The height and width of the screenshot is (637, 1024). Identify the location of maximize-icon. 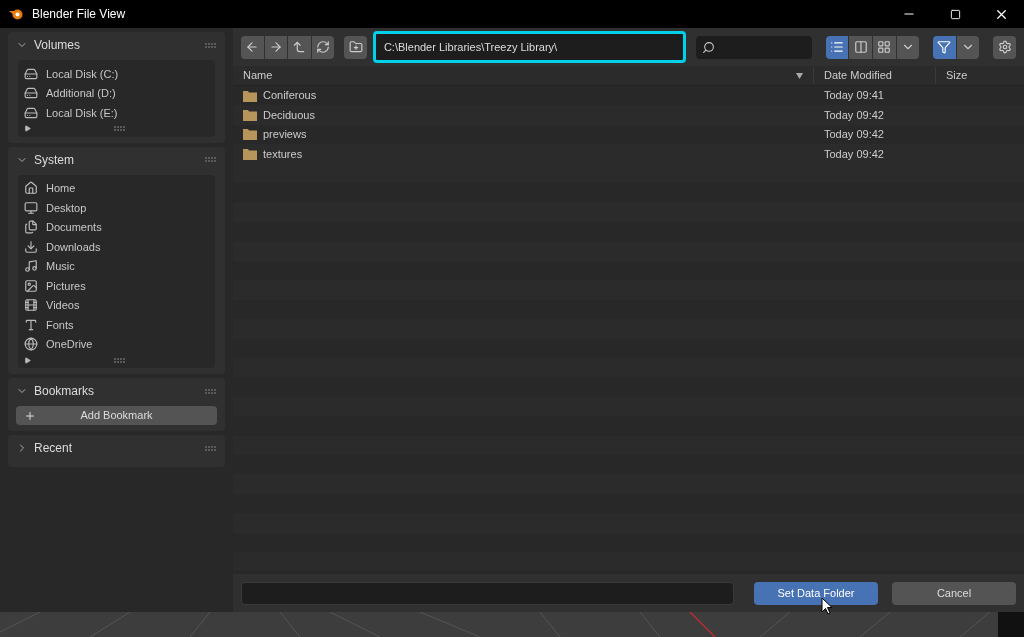
(955, 14).